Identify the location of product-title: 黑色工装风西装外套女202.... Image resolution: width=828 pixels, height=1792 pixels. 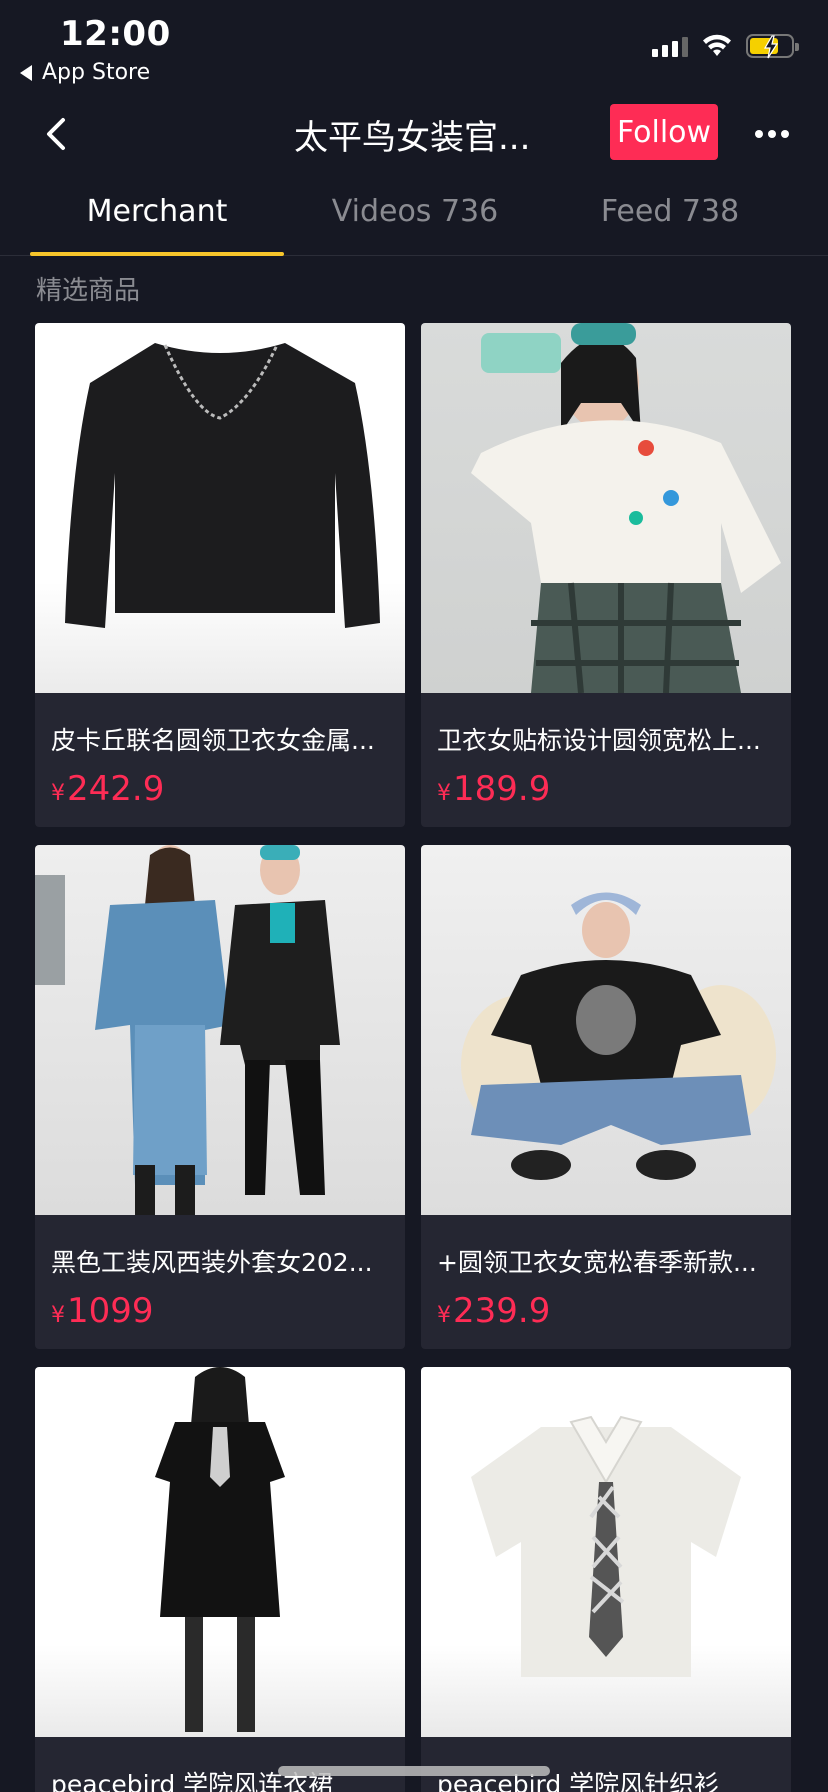
(212, 1262).